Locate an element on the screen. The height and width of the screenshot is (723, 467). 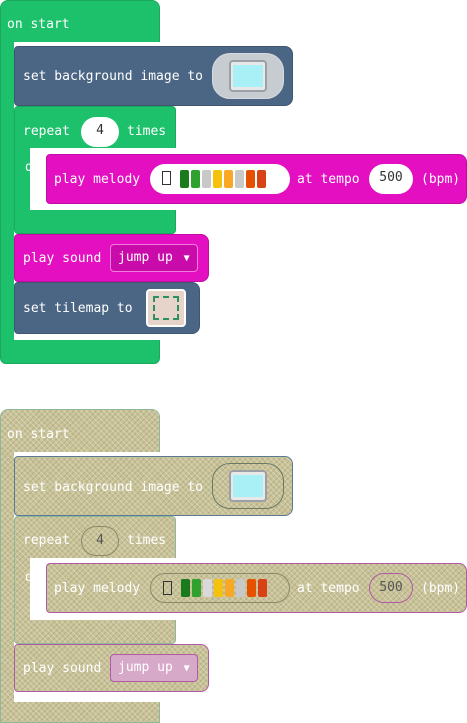
at-tempo-label: at tempo is located at coordinates (328, 179).